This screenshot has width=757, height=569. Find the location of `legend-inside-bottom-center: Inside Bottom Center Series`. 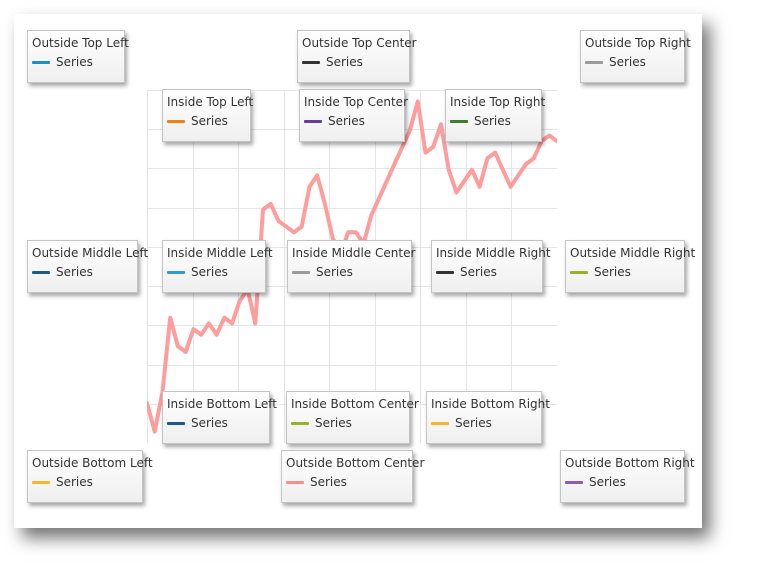

legend-inside-bottom-center: Inside Bottom Center Series is located at coordinates (352, 417).